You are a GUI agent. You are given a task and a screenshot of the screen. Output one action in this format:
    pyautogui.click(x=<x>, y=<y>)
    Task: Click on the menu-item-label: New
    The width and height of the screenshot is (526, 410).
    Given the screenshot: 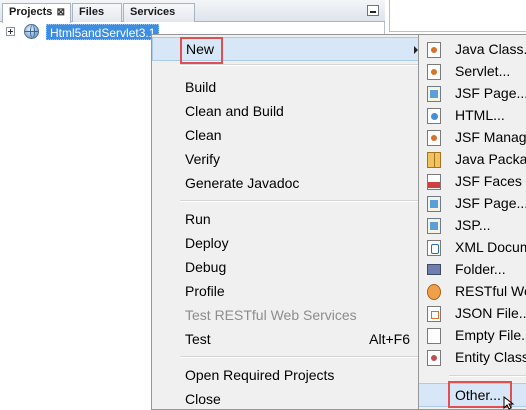 What is the action you would take?
    pyautogui.click(x=200, y=49)
    